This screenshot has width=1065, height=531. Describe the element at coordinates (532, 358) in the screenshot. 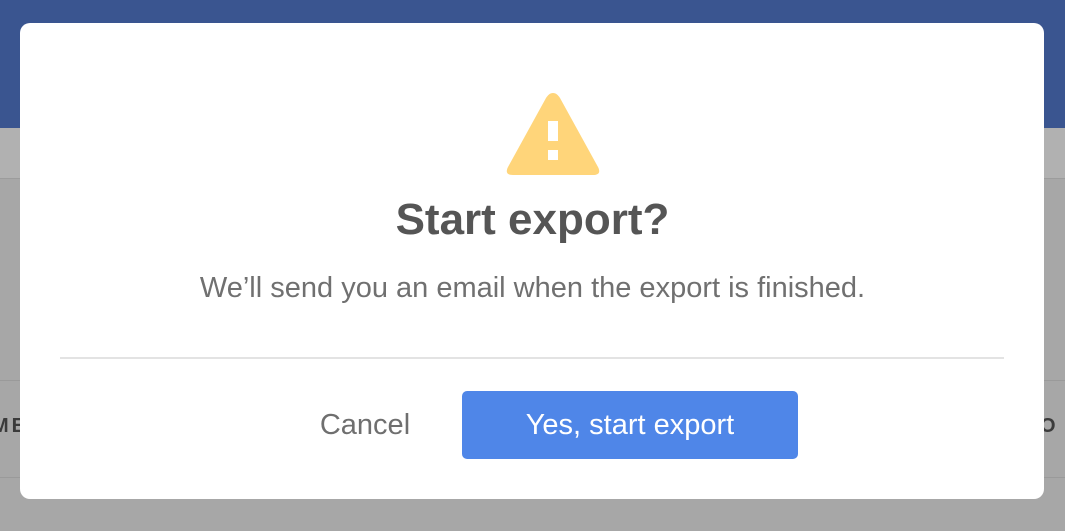

I see `dialog-divider` at that location.